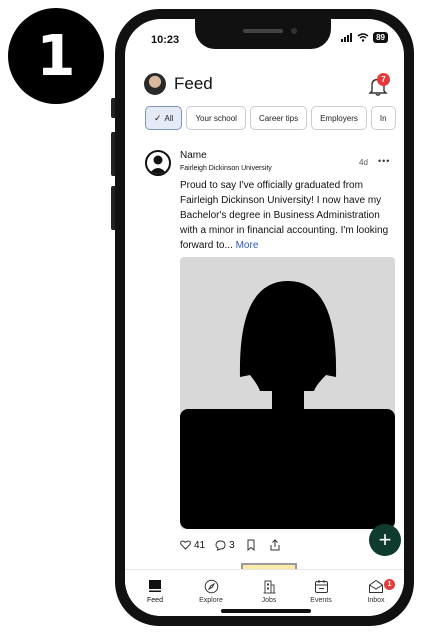  Describe the element at coordinates (347, 37) in the screenshot. I see `signal-icon` at that location.